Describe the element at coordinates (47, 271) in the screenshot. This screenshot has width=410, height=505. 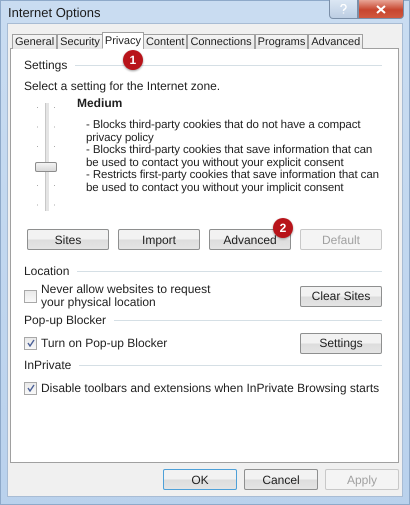
I see `section-heading: Location` at that location.